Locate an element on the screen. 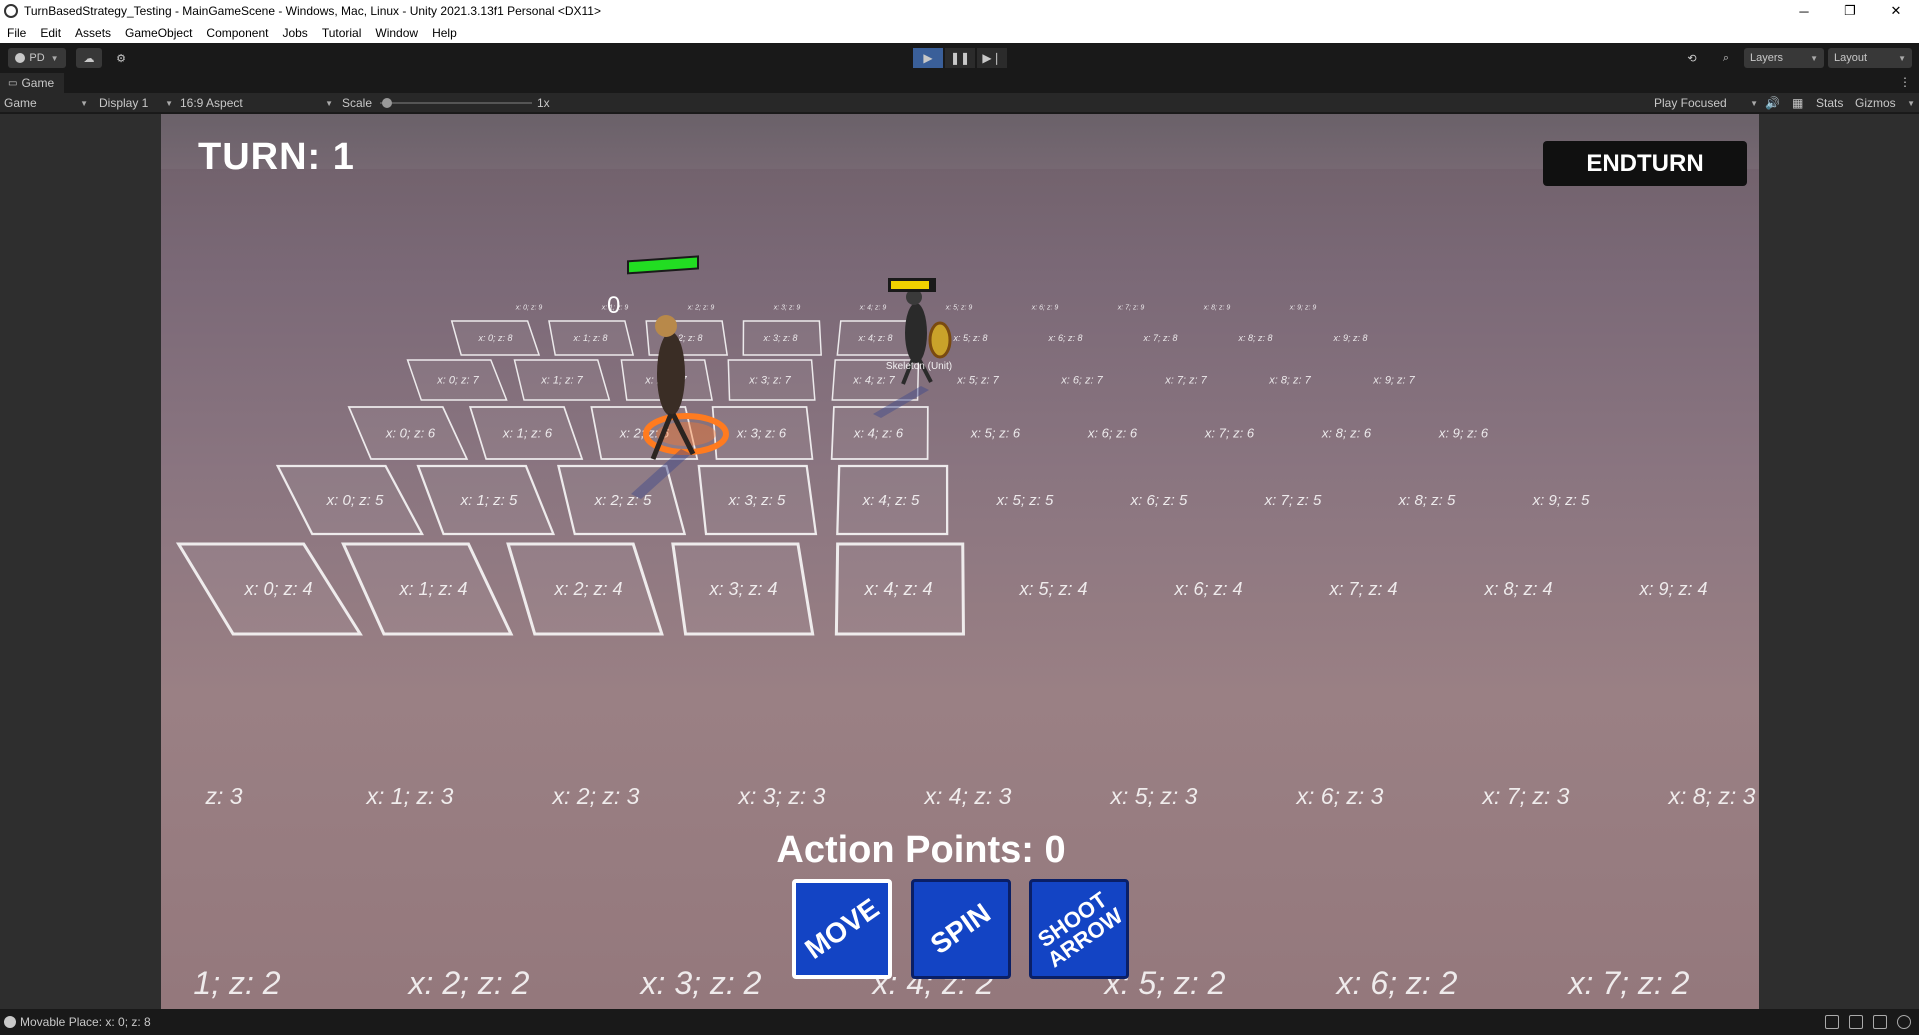 This screenshot has width=1919, height=1035. search-icon: ⌕ is located at coordinates (1726, 57).